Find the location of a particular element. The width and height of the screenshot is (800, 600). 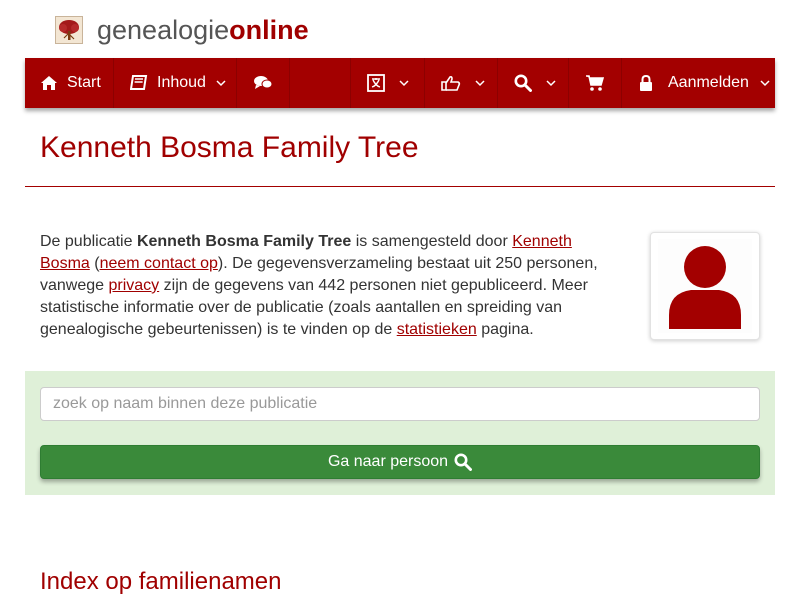

nav-start: Start is located at coordinates (69, 83).